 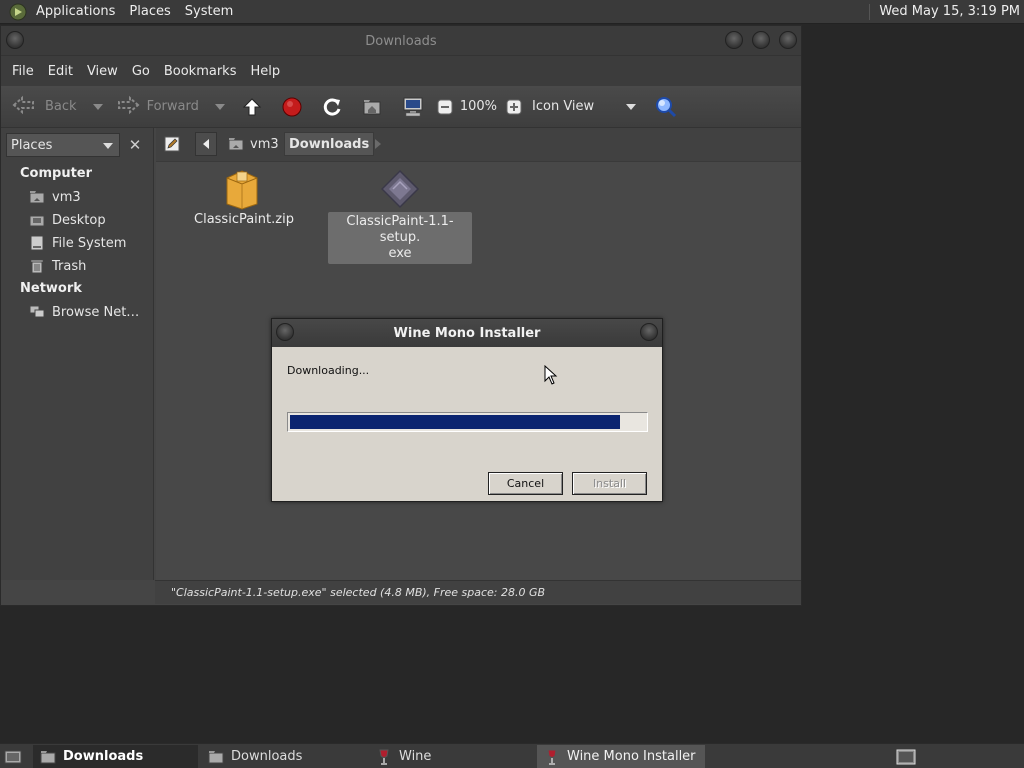 I want to click on file-name: ClassicPaint.zip, so click(x=244, y=219).